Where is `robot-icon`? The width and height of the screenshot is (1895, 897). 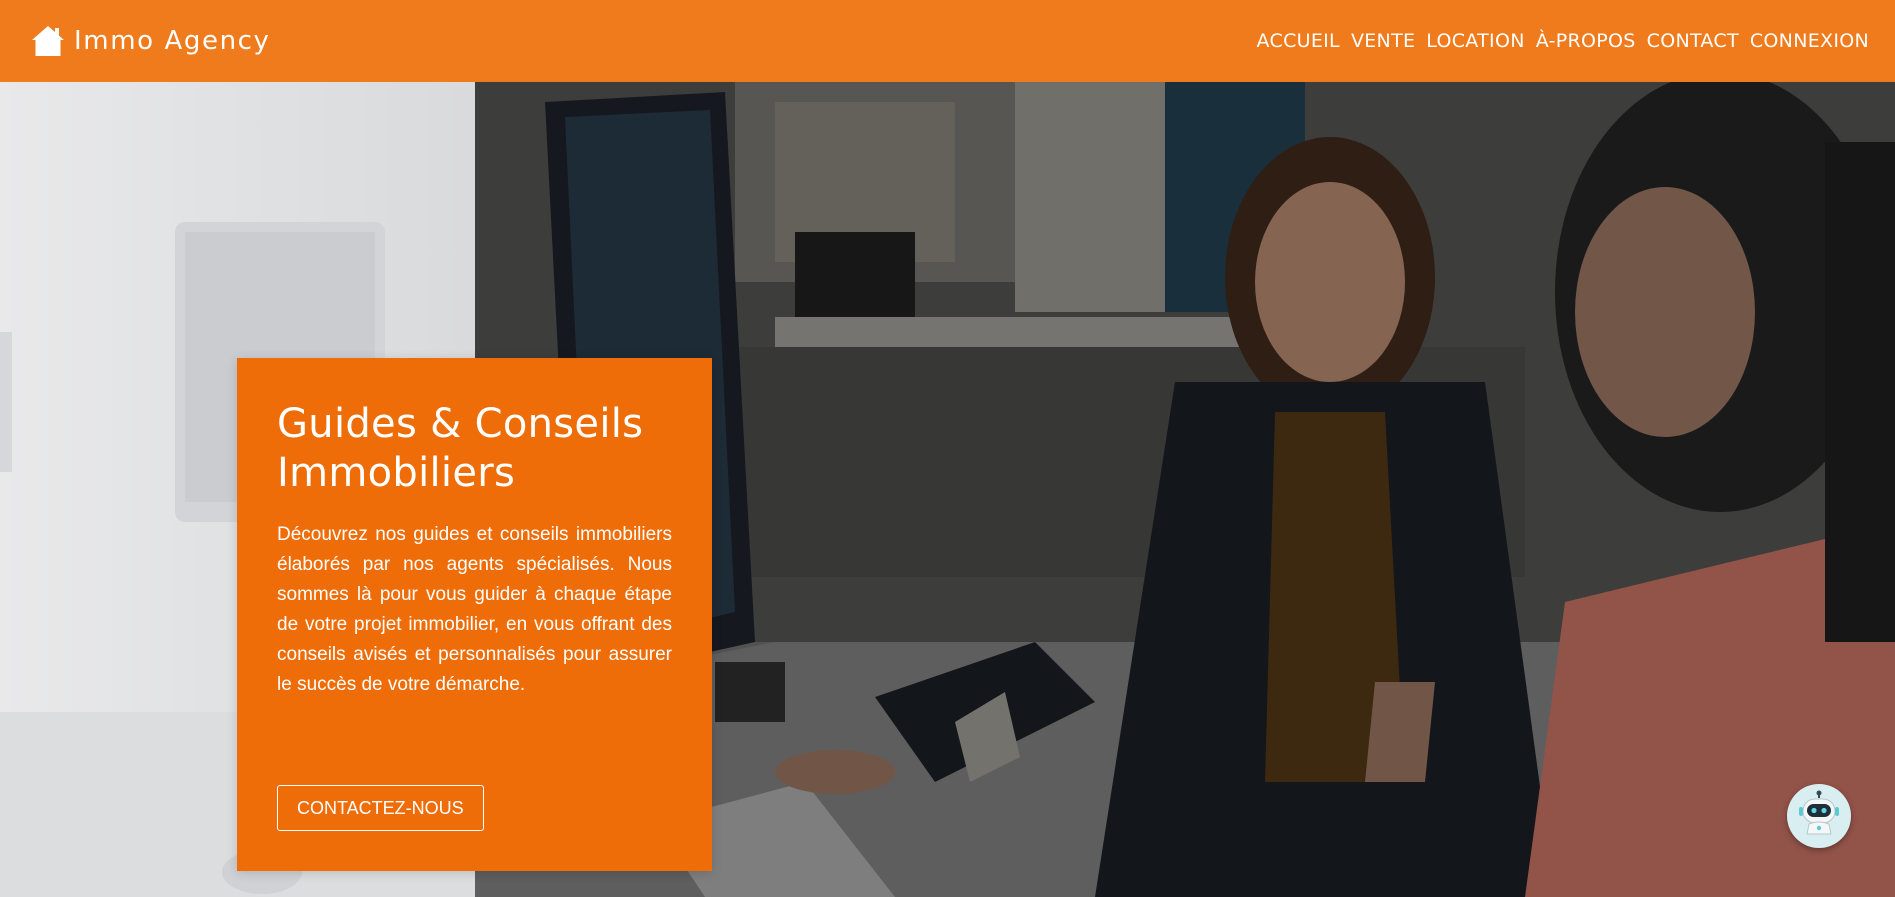 robot-icon is located at coordinates (1819, 816).